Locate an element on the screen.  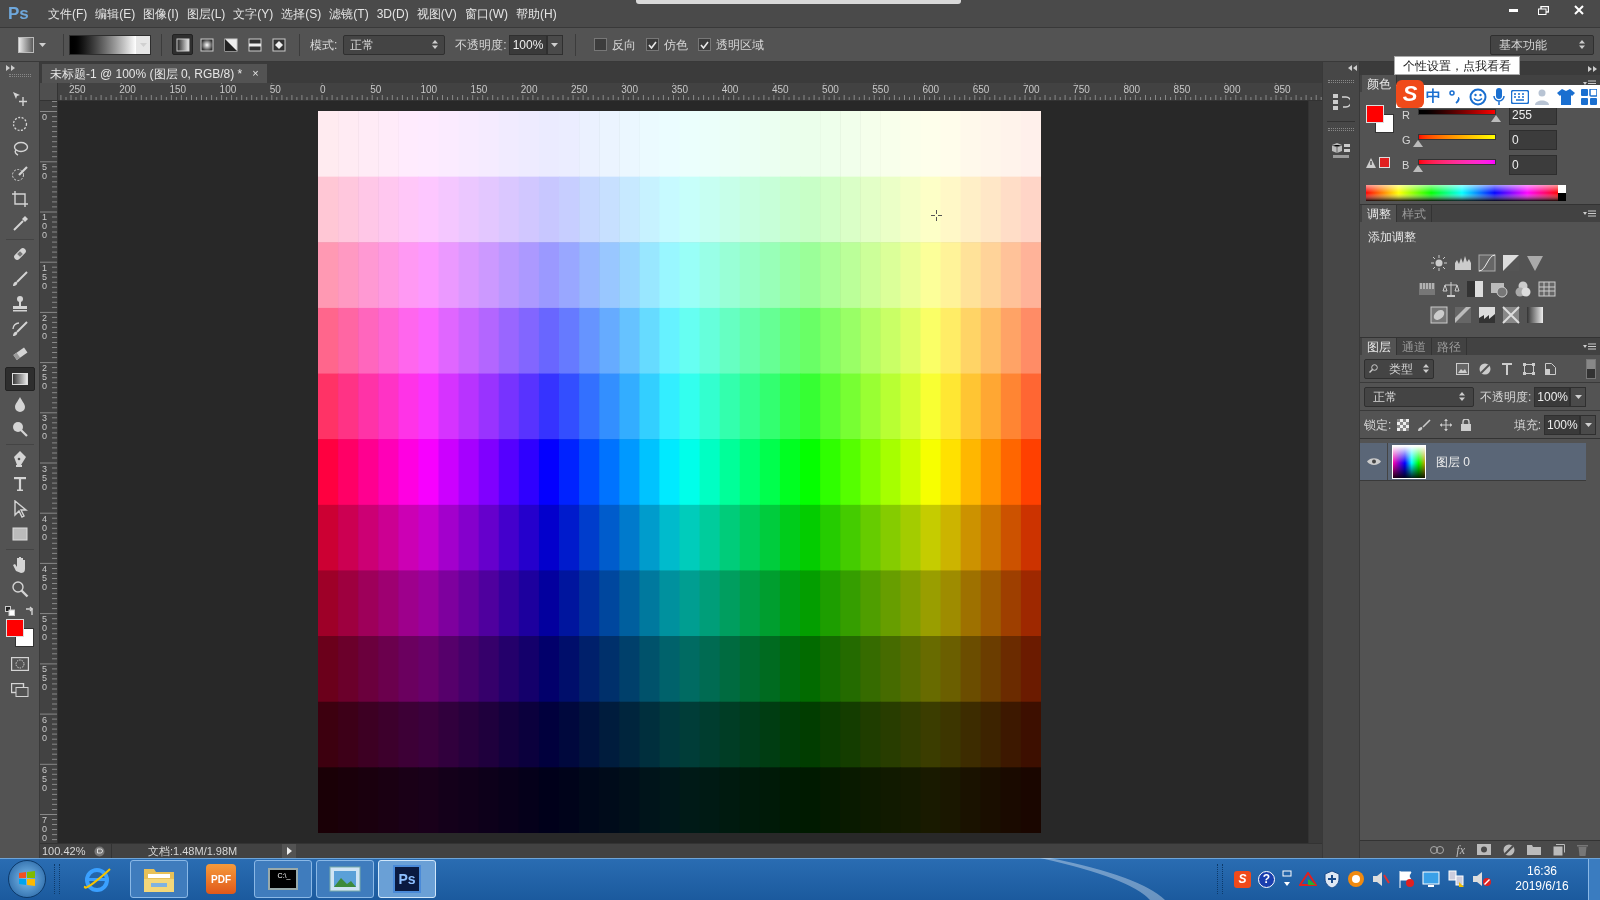
menu-item: 帮助(H) is located at coordinates (536, 13).